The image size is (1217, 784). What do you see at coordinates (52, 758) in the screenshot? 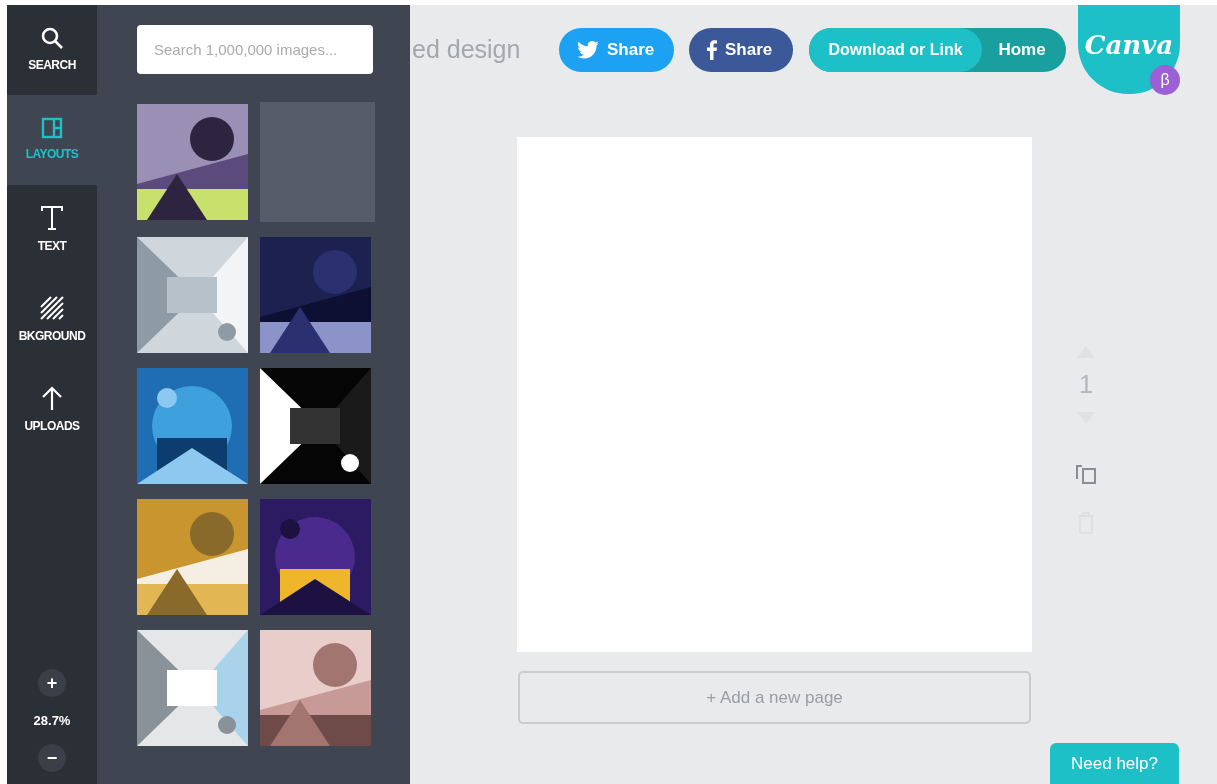
I see `zoom-out-button: −` at bounding box center [52, 758].